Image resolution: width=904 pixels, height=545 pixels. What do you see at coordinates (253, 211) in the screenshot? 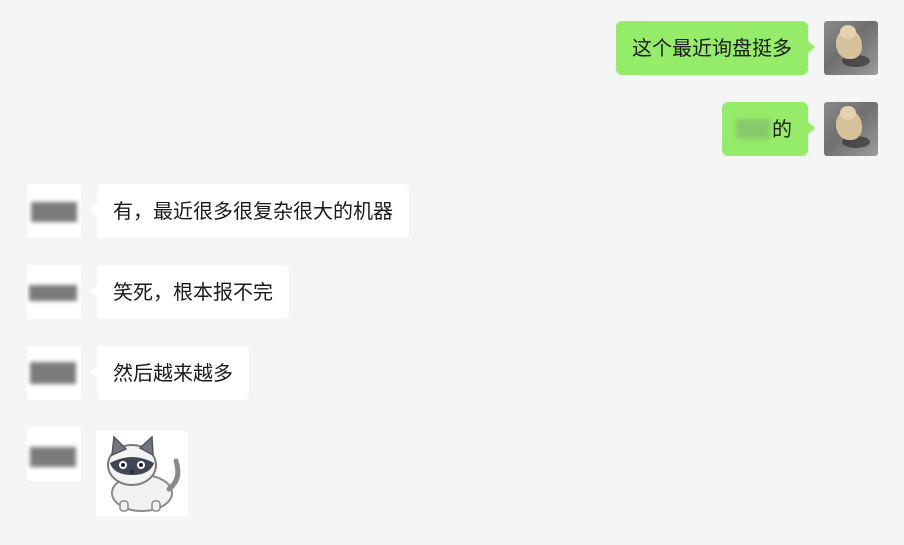
I see `message-text: 有，最近很多很复杂很大的机器` at bounding box center [253, 211].